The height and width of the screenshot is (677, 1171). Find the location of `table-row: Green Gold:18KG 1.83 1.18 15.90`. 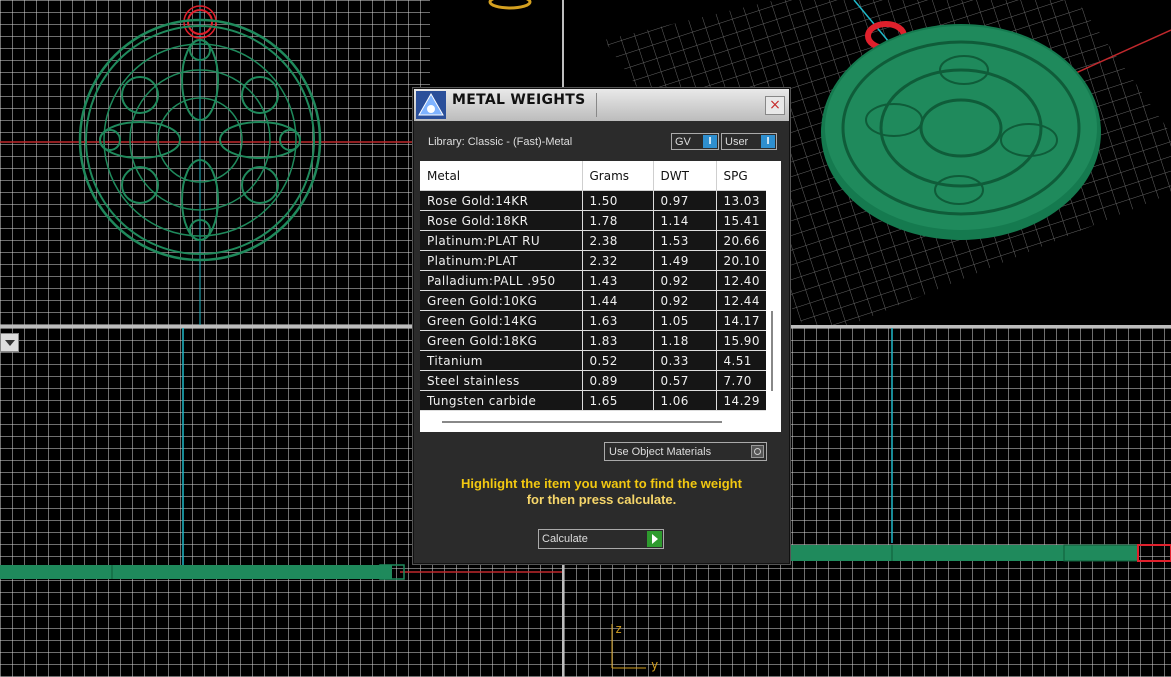

table-row: Green Gold:18KG 1.83 1.18 15.90 is located at coordinates (593, 340).